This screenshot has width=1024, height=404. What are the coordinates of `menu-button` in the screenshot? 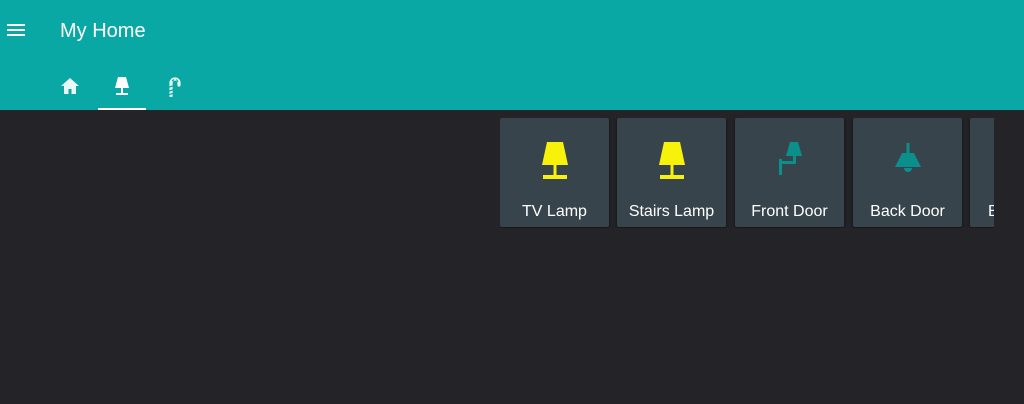 It's located at (16, 30).